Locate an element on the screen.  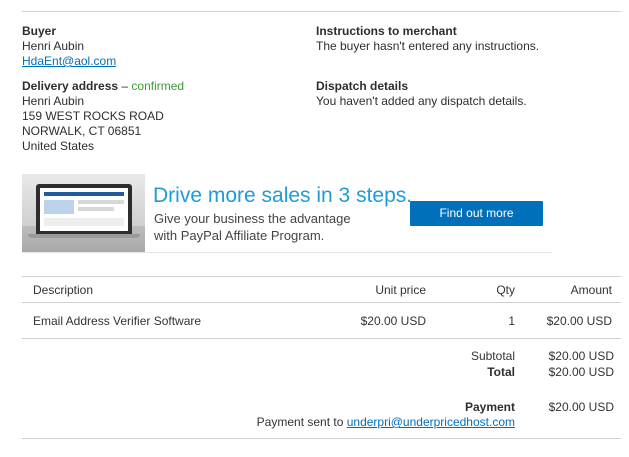
total-value: $20.00 USD is located at coordinates (581, 372).